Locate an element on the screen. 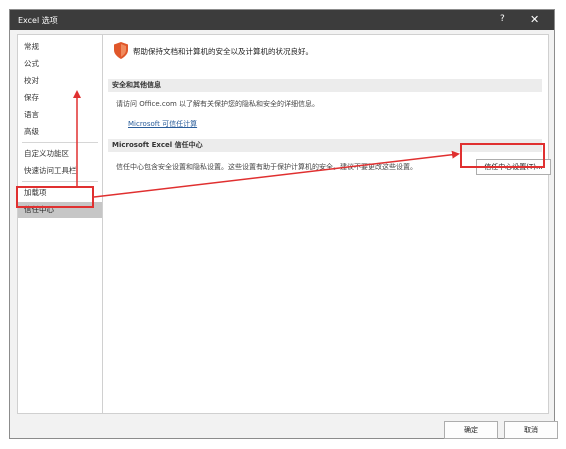 This screenshot has height=449, width=566. arrow-to-settings-button is located at coordinates (276, 174).